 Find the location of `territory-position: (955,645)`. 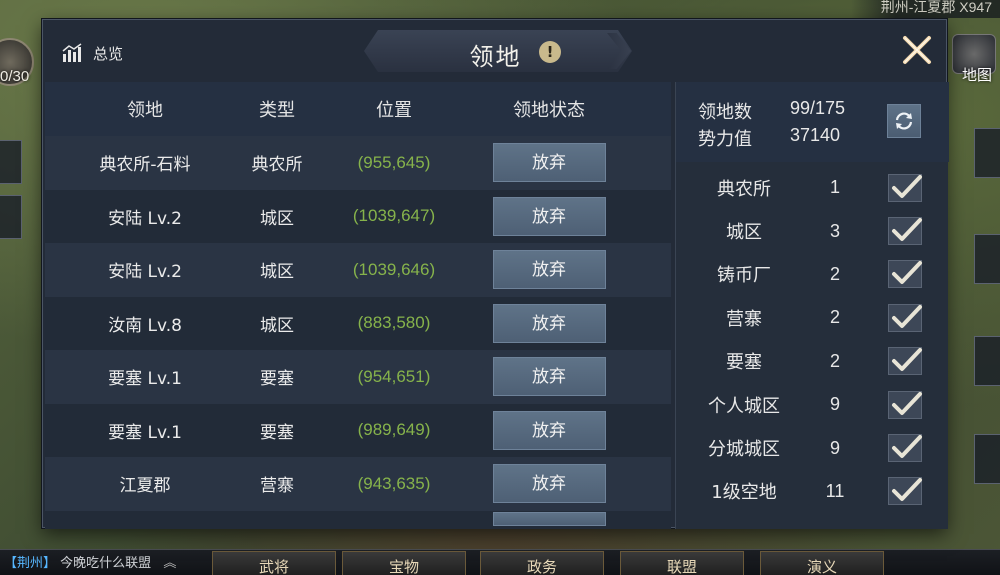

territory-position: (955,645) is located at coordinates (394, 163).